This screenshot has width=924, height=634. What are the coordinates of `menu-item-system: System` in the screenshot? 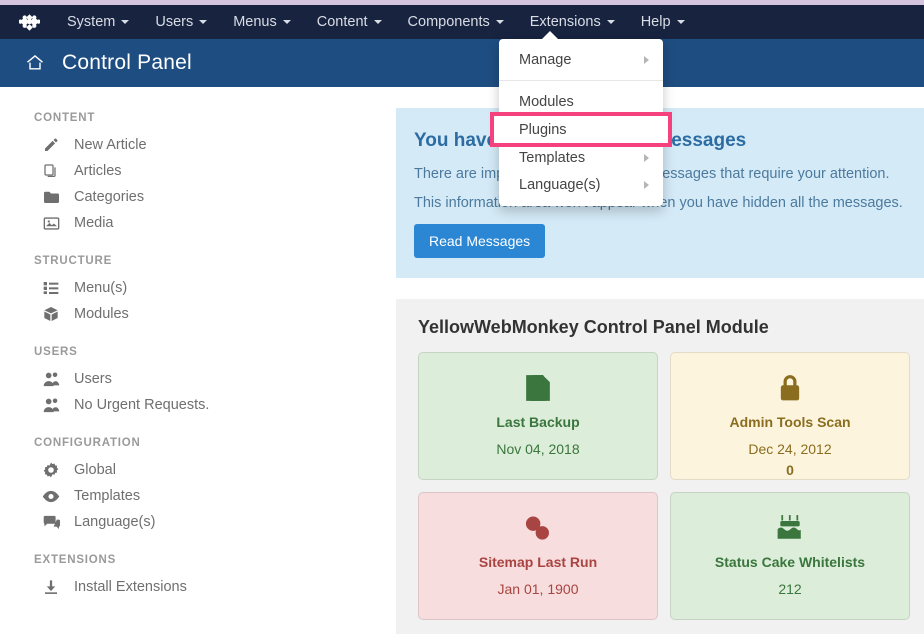 It's located at (98, 22).